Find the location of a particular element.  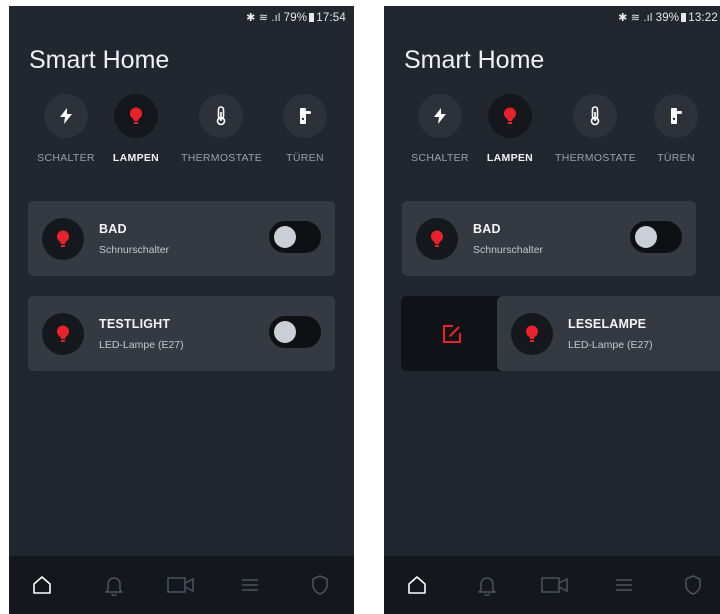

battery-level: 39% is located at coordinates (667, 18).